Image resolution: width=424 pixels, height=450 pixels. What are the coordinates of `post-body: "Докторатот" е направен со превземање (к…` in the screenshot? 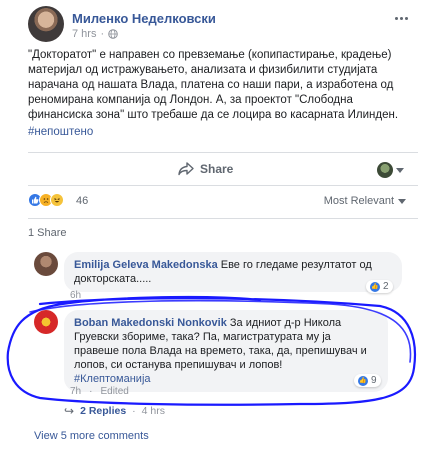 It's located at (213, 85).